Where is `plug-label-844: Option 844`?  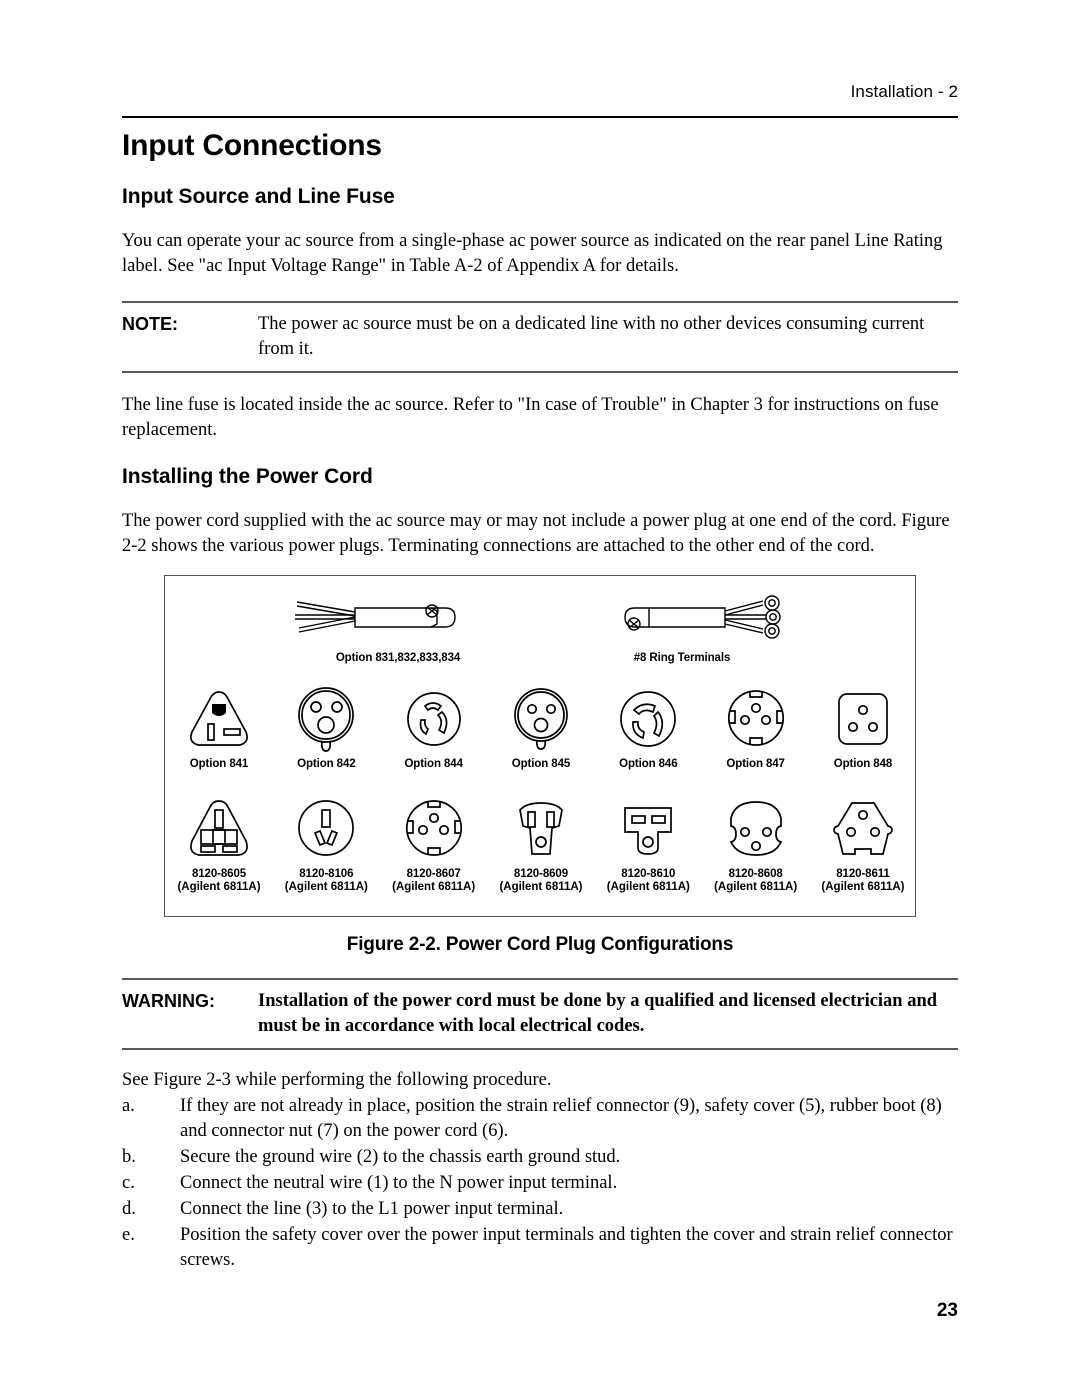 plug-label-844: Option 844 is located at coordinates (433, 764).